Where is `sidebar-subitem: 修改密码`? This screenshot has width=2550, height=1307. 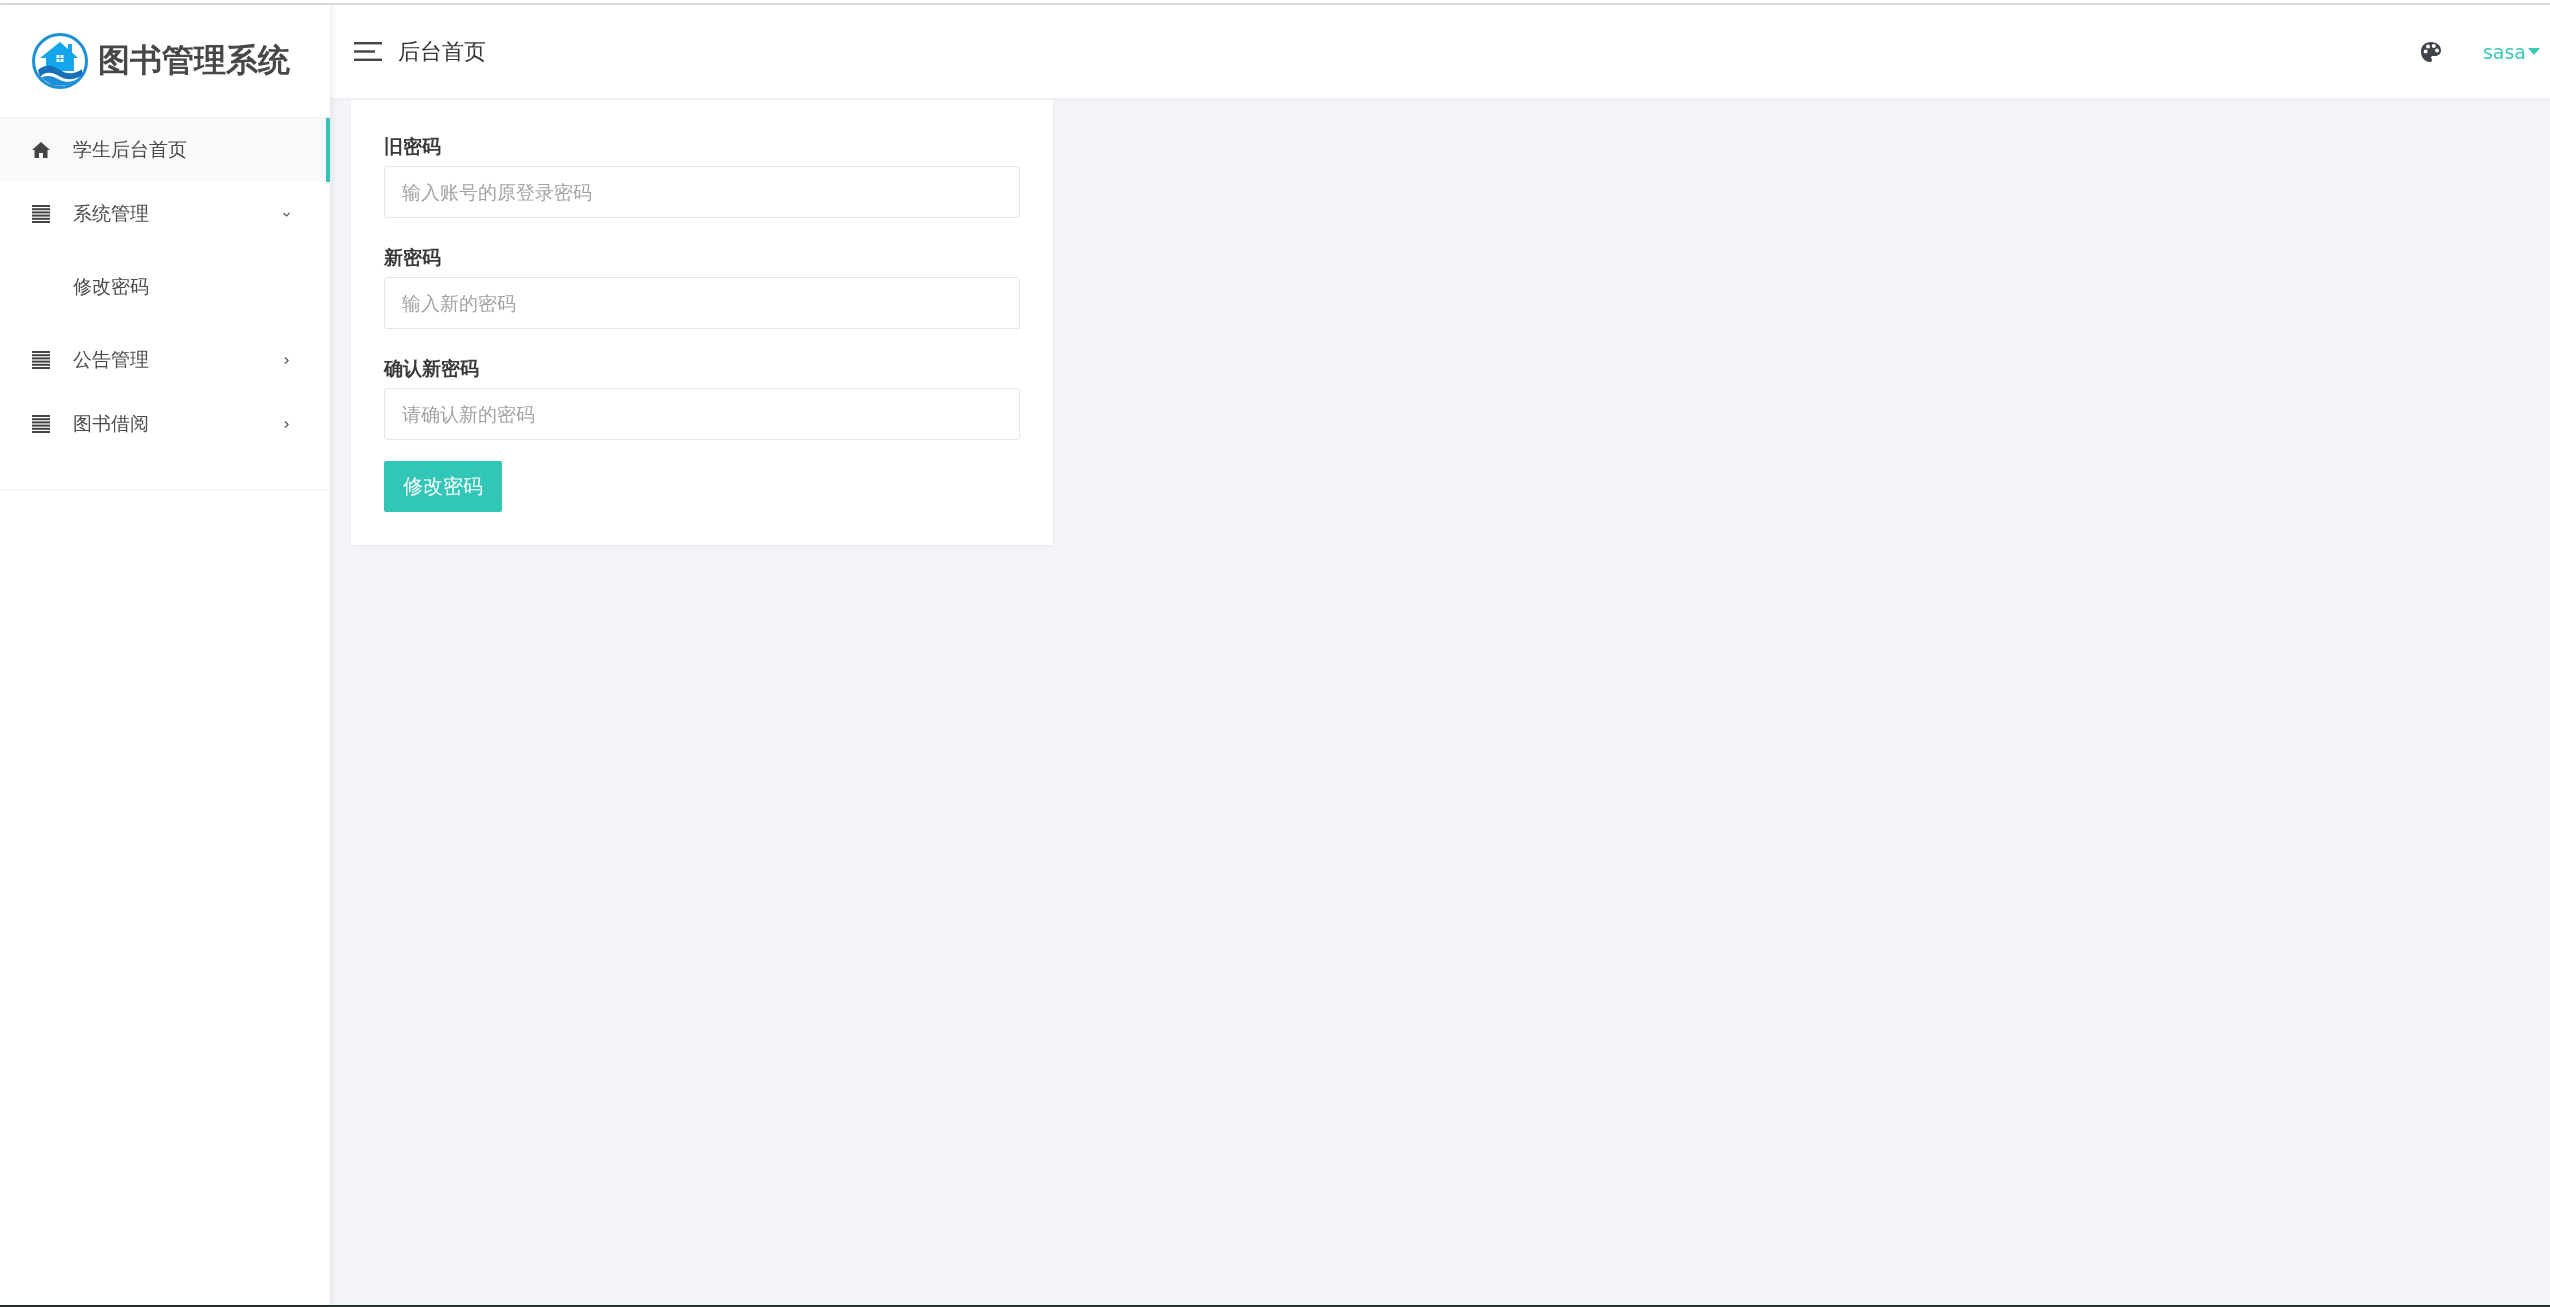
sidebar-subitem: 修改密码 is located at coordinates (165, 287).